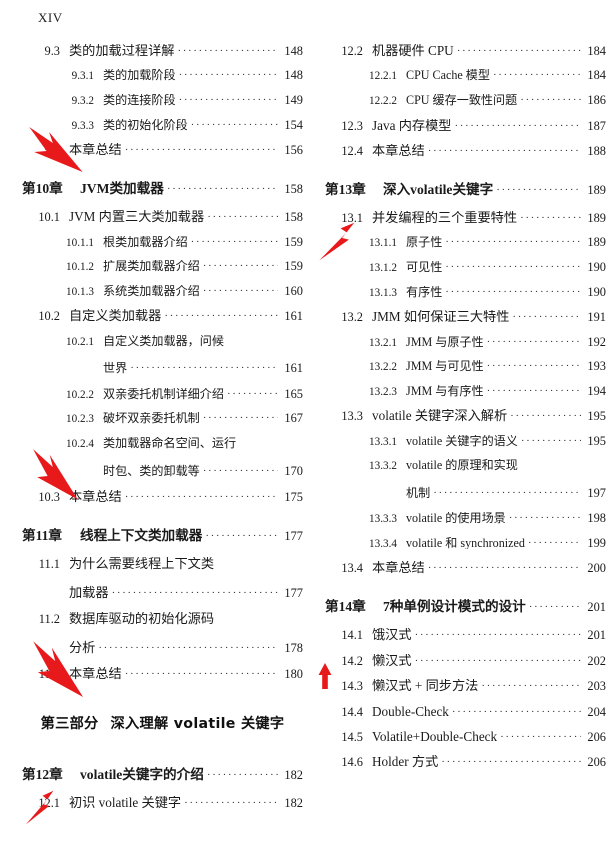  What do you see at coordinates (162, 242) in the screenshot?
I see `toc-subsection-entry: 10.1.1 根类加载器介绍 159` at bounding box center [162, 242].